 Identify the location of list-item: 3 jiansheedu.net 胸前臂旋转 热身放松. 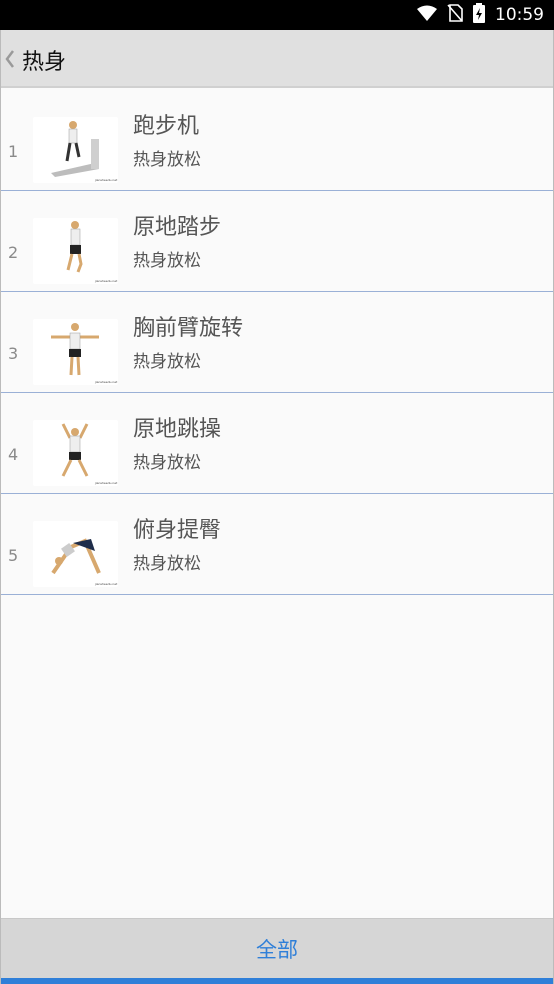
(277, 342).